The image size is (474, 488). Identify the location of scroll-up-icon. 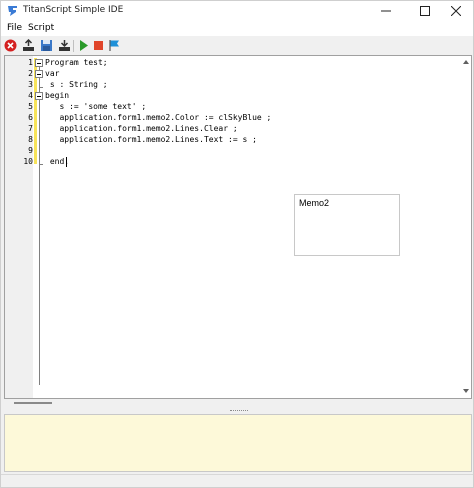
(466, 62).